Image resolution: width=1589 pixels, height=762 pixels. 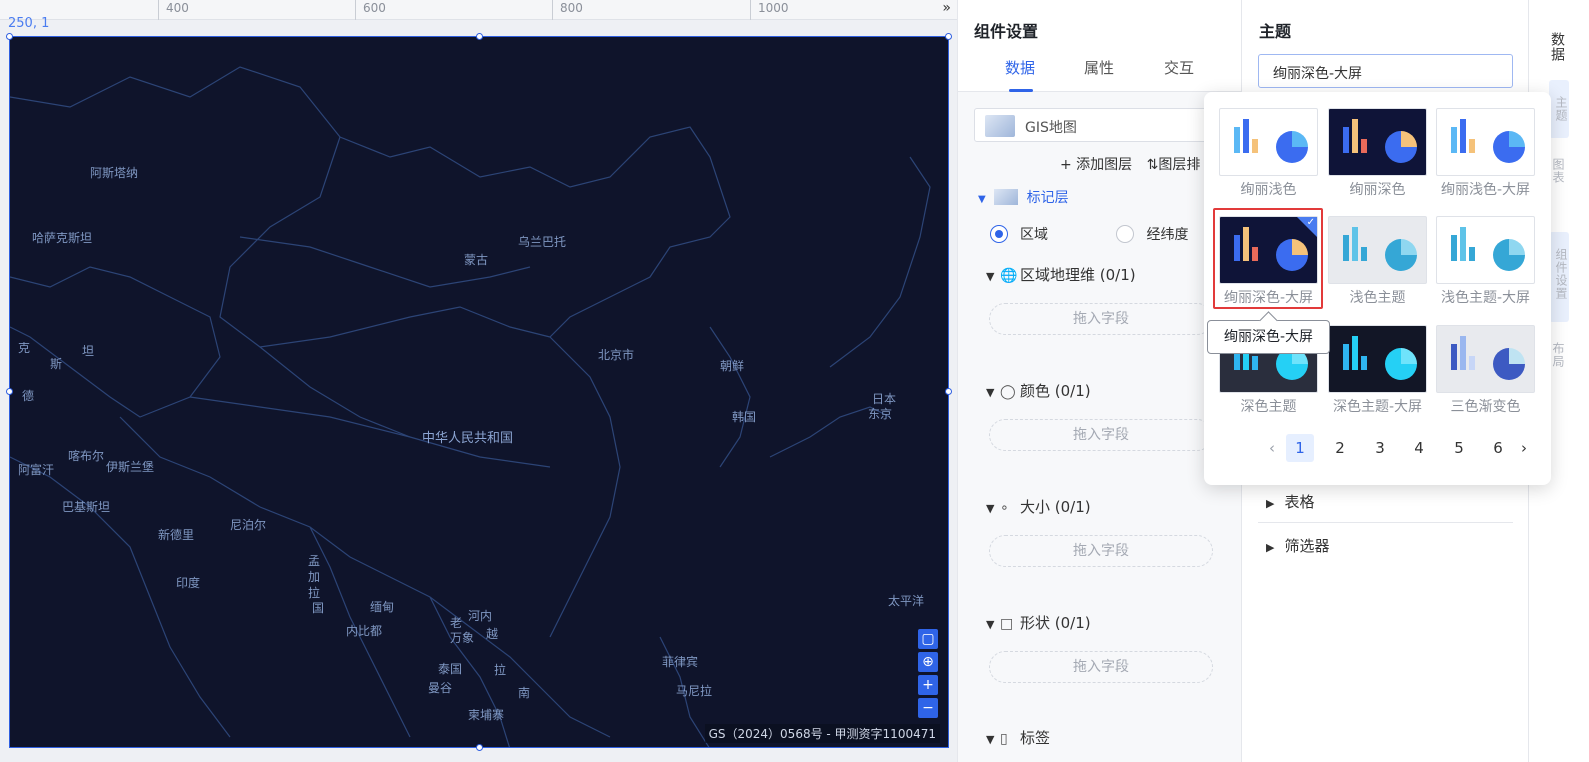 I want to click on rail-tab-settings: 组件设置, so click(x=1559, y=277).